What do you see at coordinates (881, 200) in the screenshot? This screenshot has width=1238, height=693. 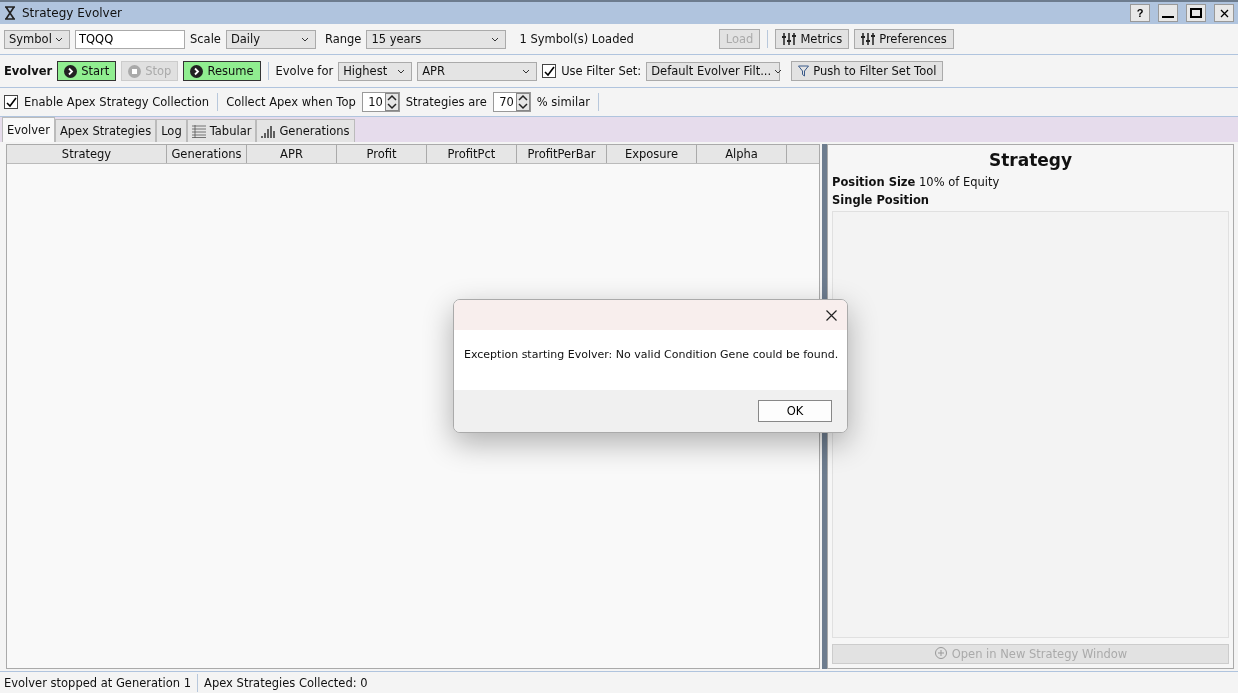 I see `position-mode-text: Single Position` at bounding box center [881, 200].